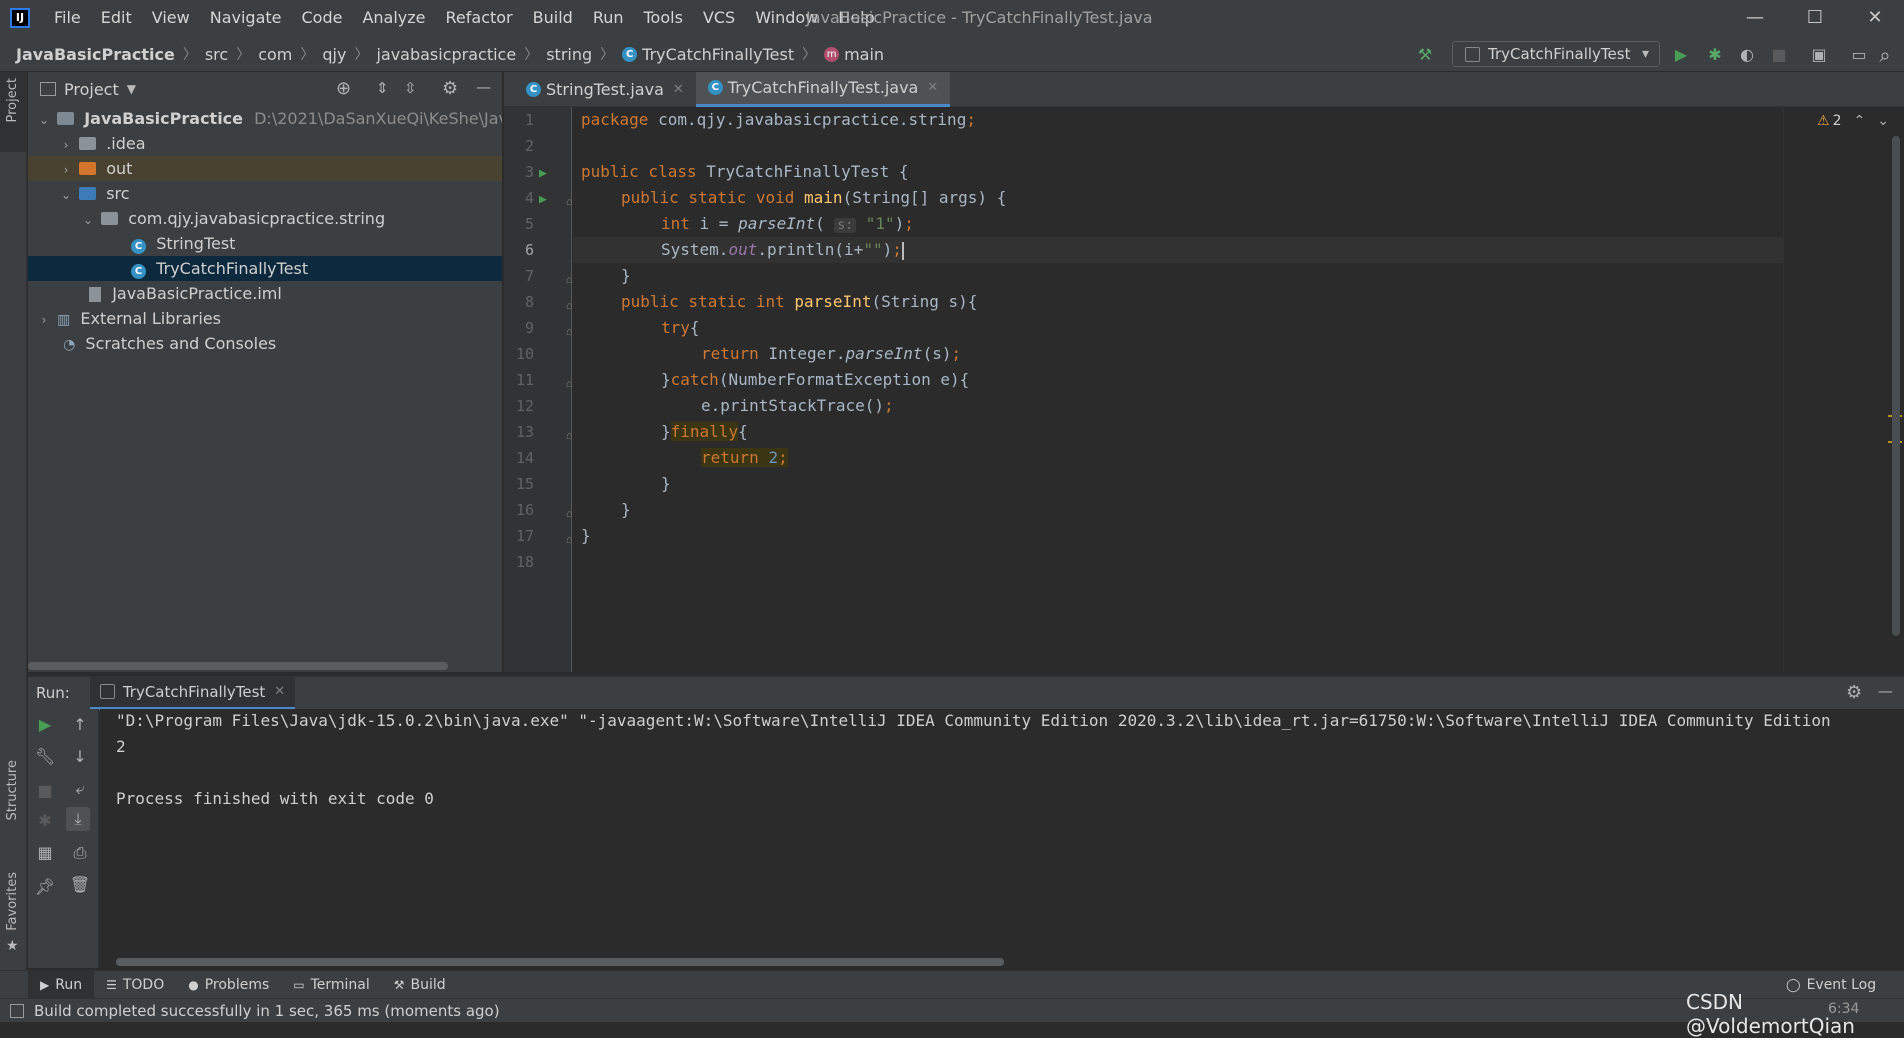  What do you see at coordinates (80, 757) in the screenshot?
I see `arrow-down-icon: ↓` at bounding box center [80, 757].